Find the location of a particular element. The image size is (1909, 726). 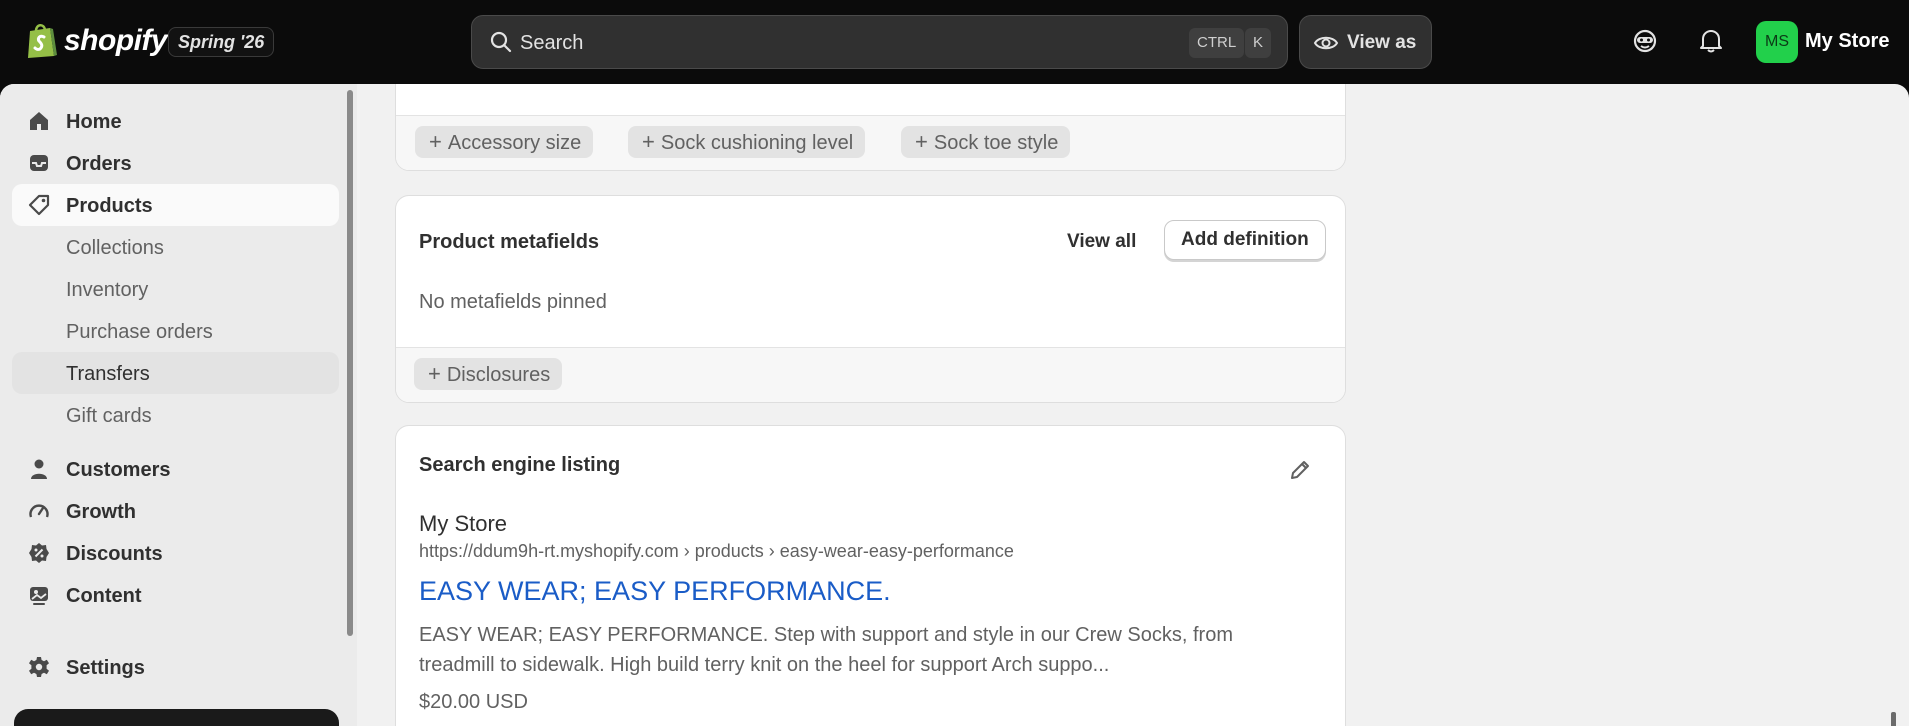

sidebar-bottom-panel is located at coordinates (176, 717).